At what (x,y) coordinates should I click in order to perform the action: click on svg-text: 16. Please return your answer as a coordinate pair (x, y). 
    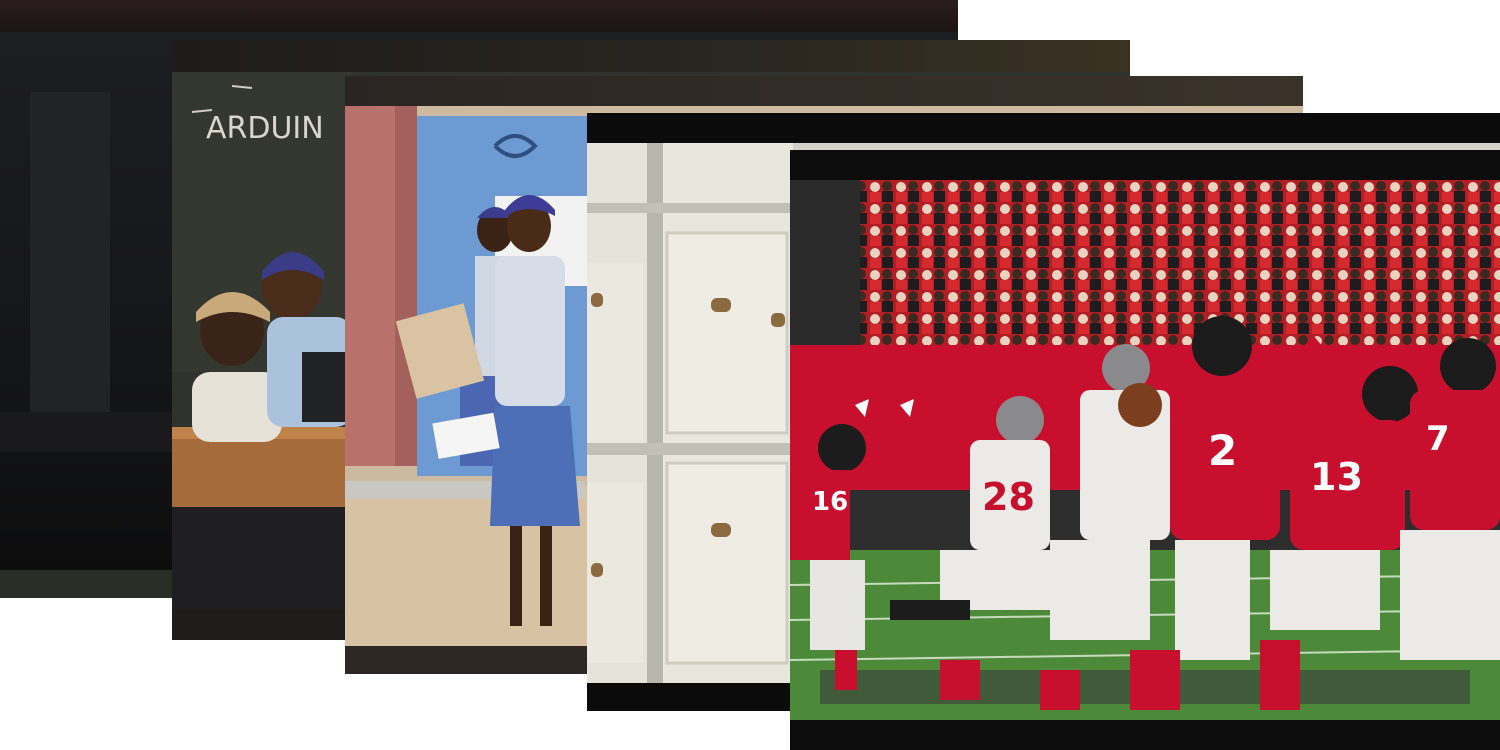
    Looking at the image, I should click on (830, 502).